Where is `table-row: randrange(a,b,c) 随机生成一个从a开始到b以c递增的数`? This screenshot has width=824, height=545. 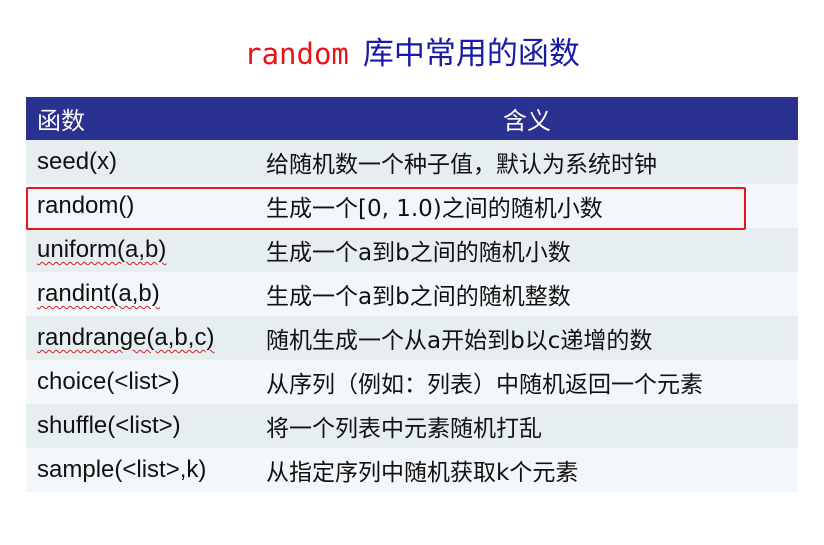 table-row: randrange(a,b,c) 随机生成一个从a开始到b以c递增的数 is located at coordinates (412, 338).